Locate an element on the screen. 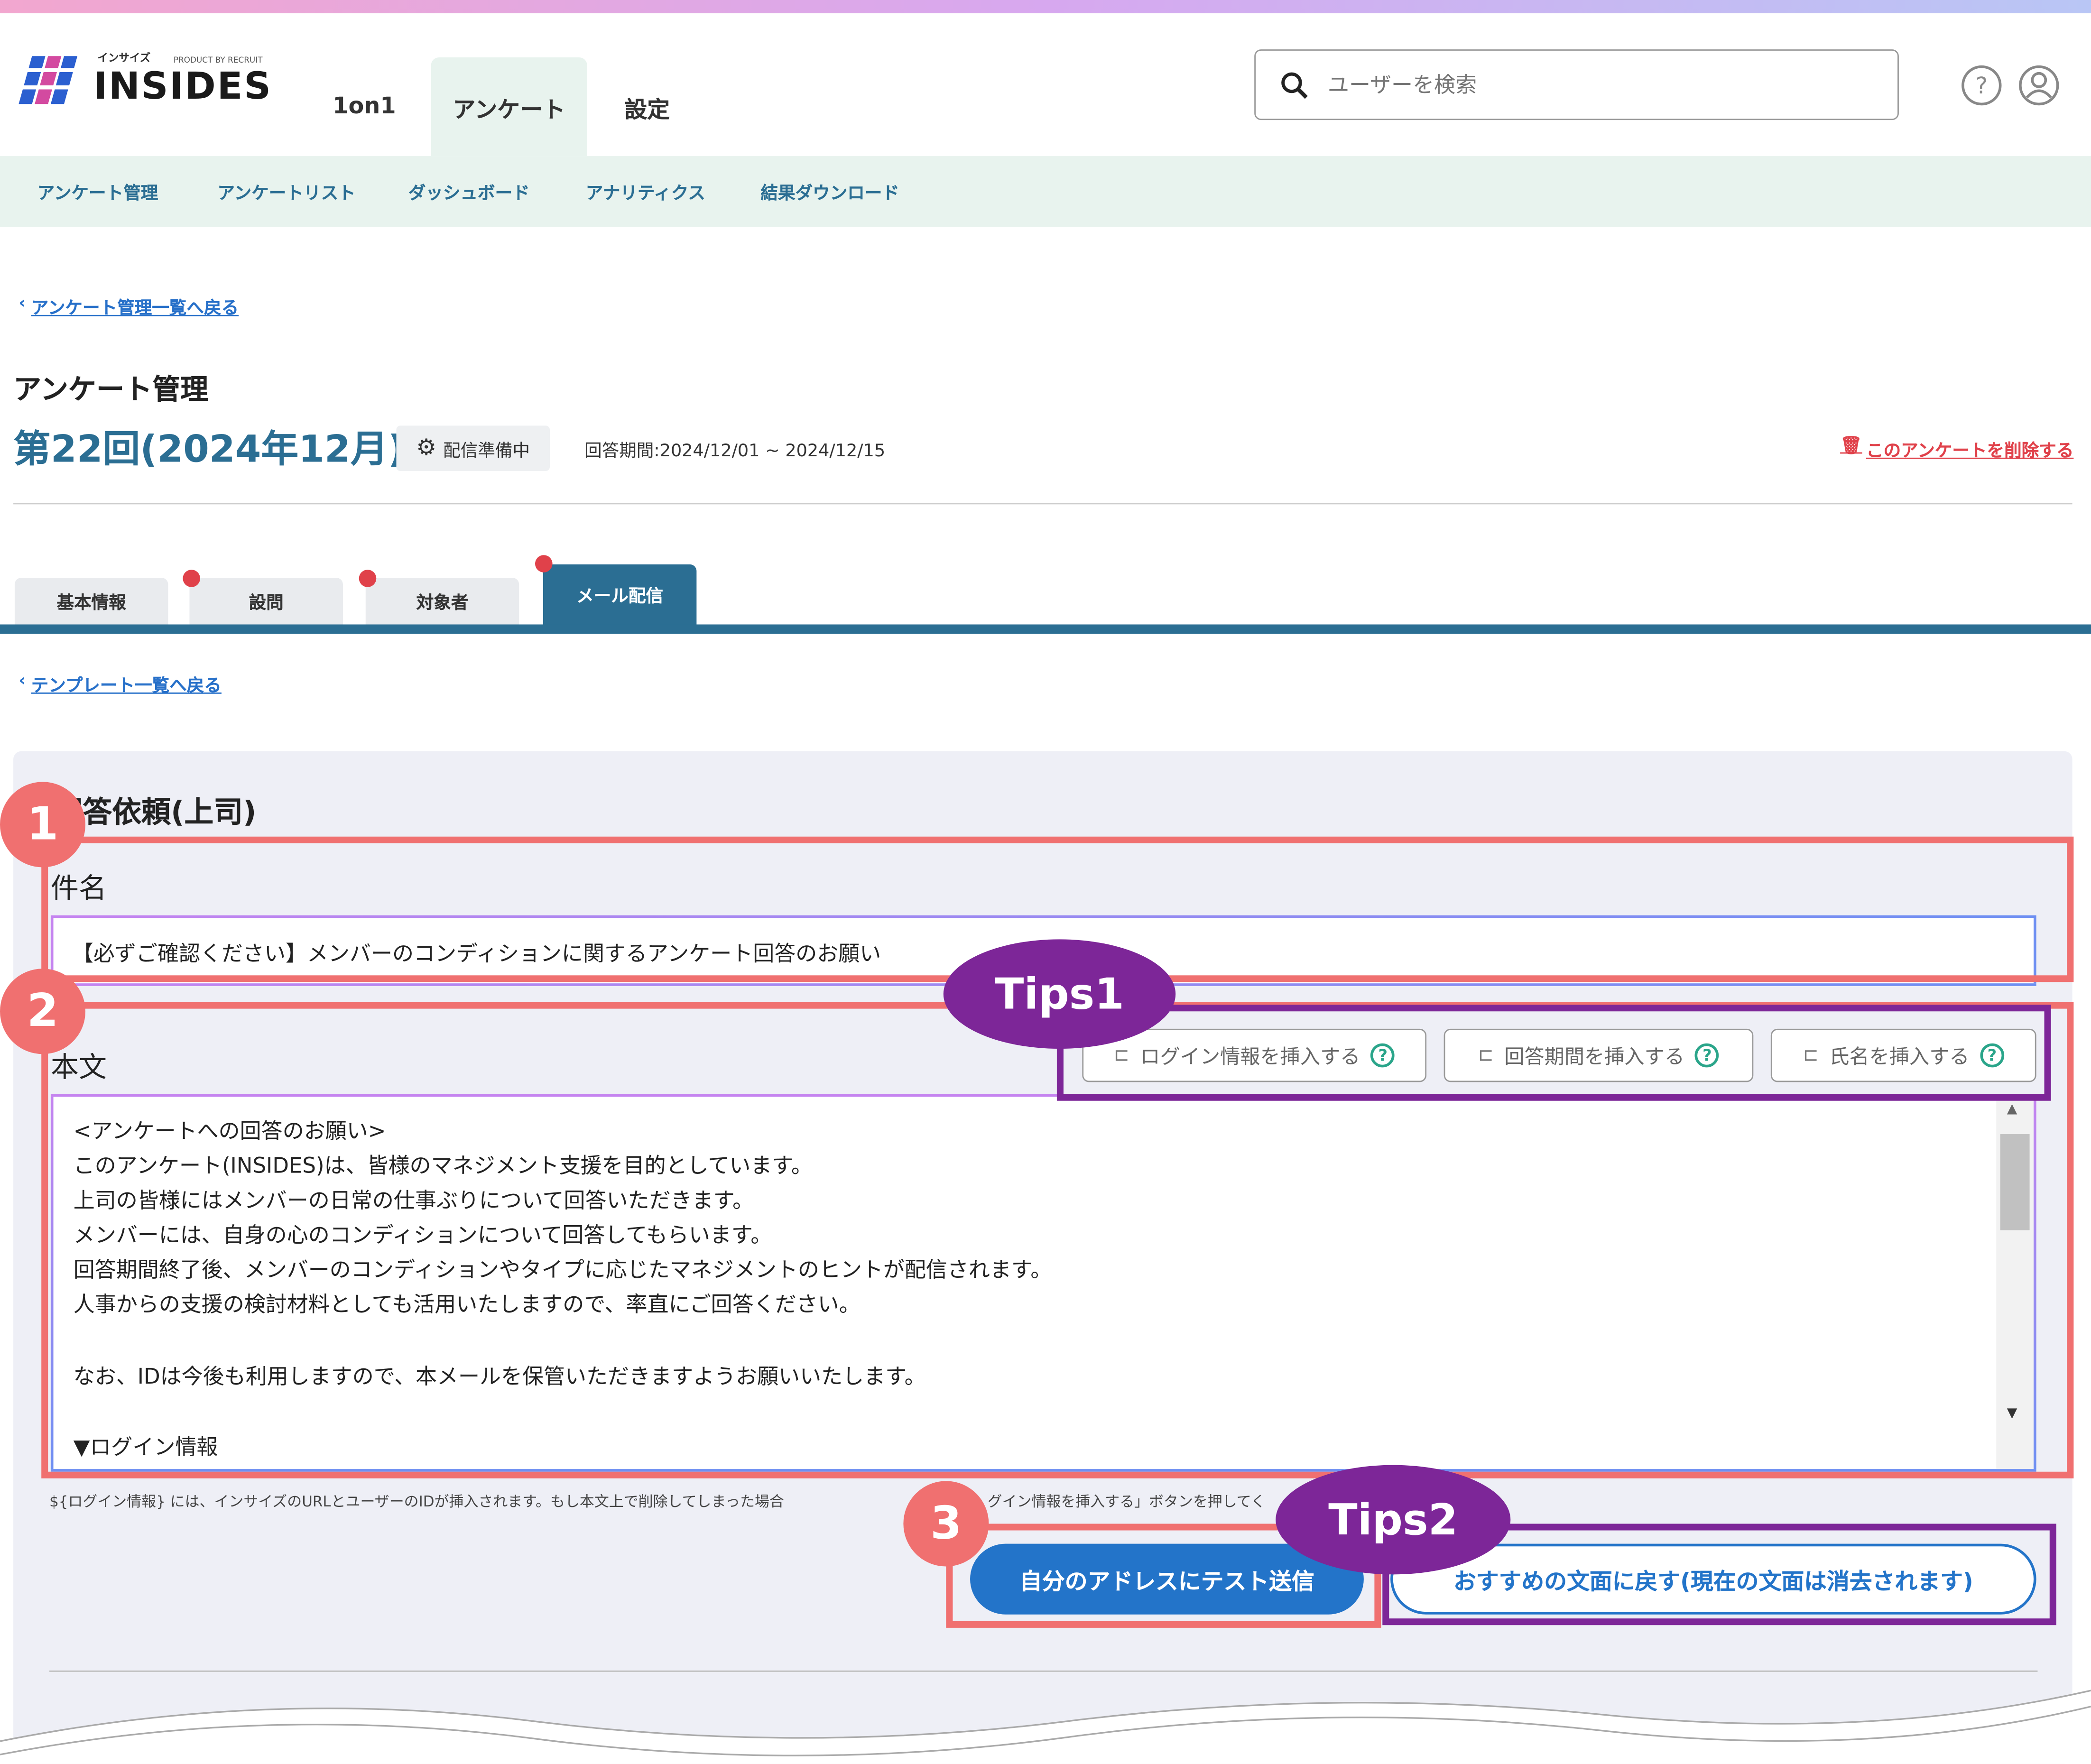 Image resolution: width=2091 pixels, height=1764 pixels. back-link-label: アンケート管理一覧へ戻る is located at coordinates (135, 309).